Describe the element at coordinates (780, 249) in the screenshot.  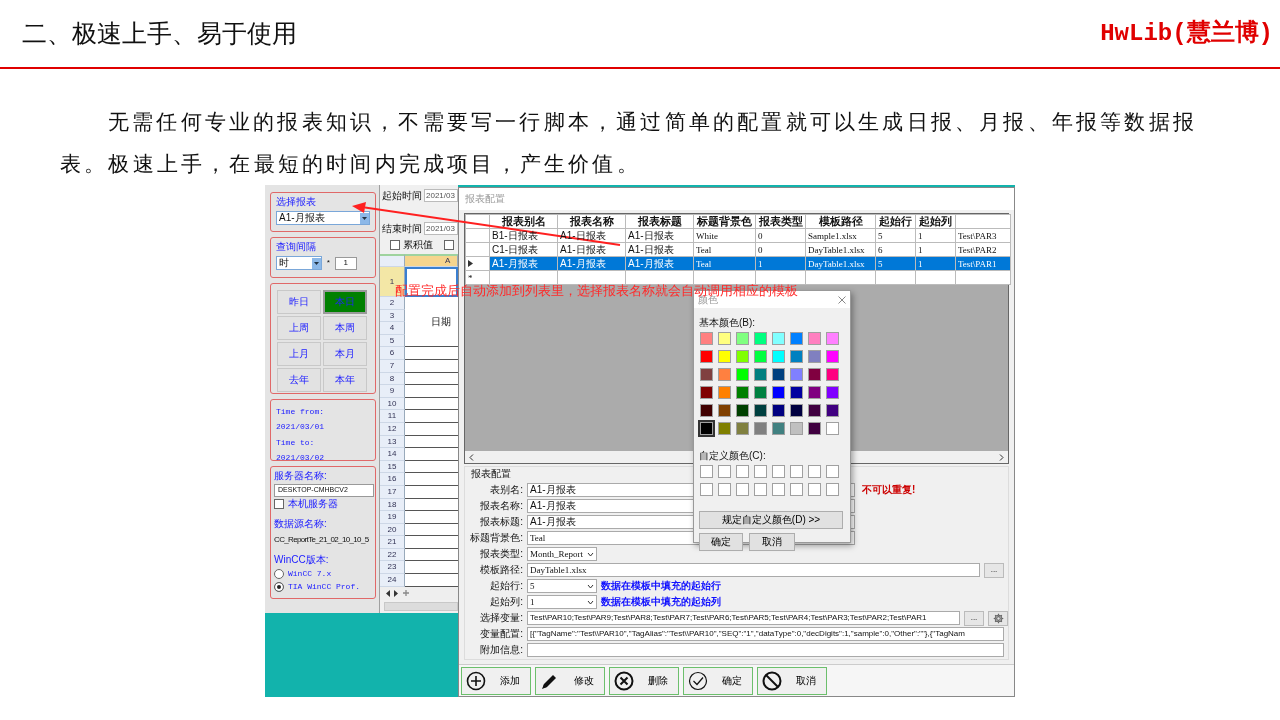
I see `grid-cell: 0` at that location.